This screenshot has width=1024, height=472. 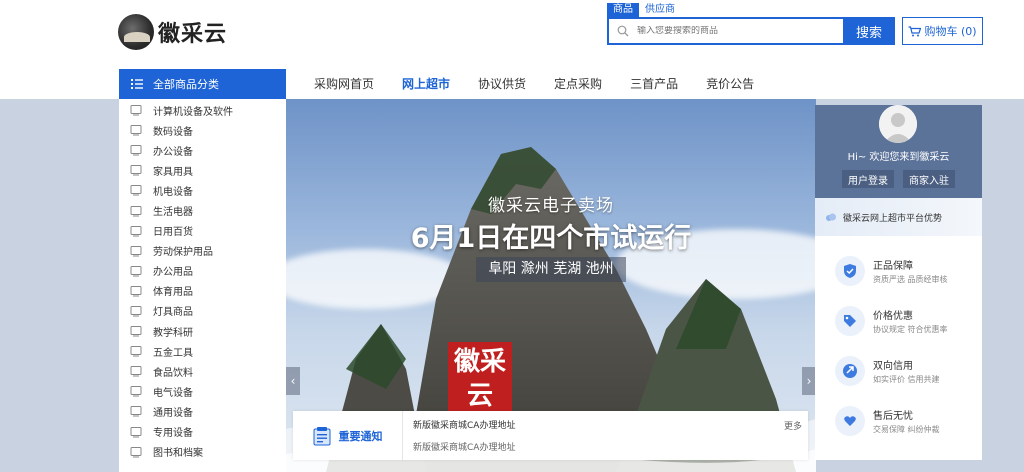 I want to click on sports-icon, so click(x=136, y=291).